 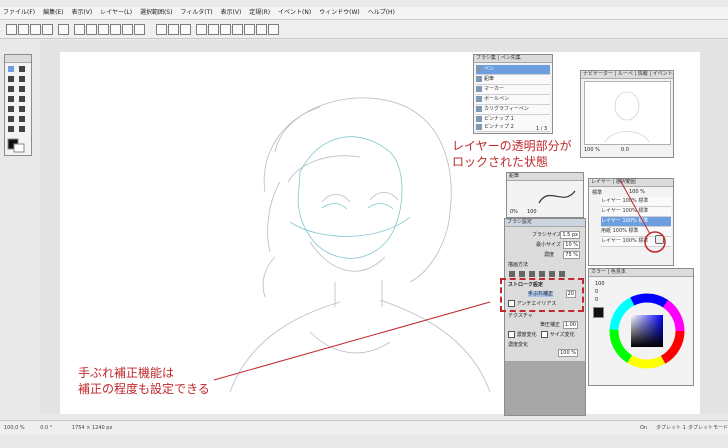 I want to click on fill-icon, so click(x=115, y=29).